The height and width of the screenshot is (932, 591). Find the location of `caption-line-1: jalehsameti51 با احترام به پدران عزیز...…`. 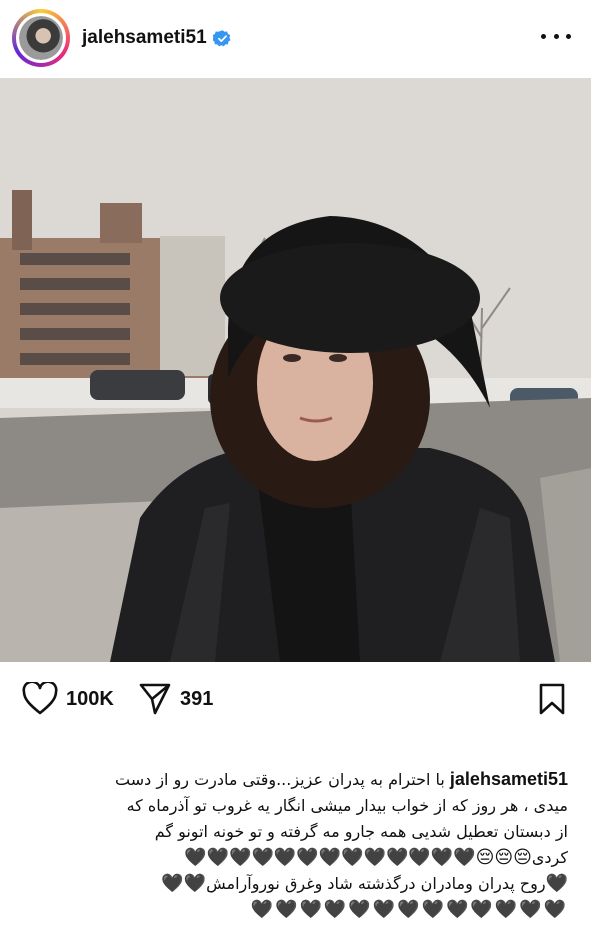

caption-line-1: jalehsameti51 با احترام به پدران عزیز...… is located at coordinates (341, 779).